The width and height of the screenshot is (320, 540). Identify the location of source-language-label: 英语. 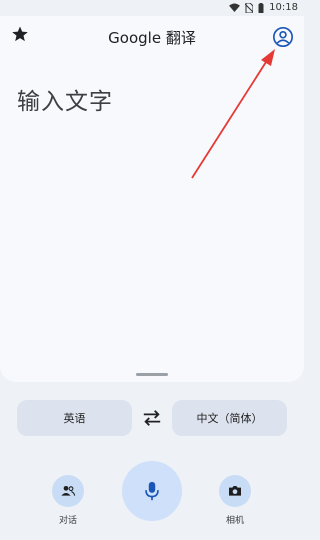
(74, 418).